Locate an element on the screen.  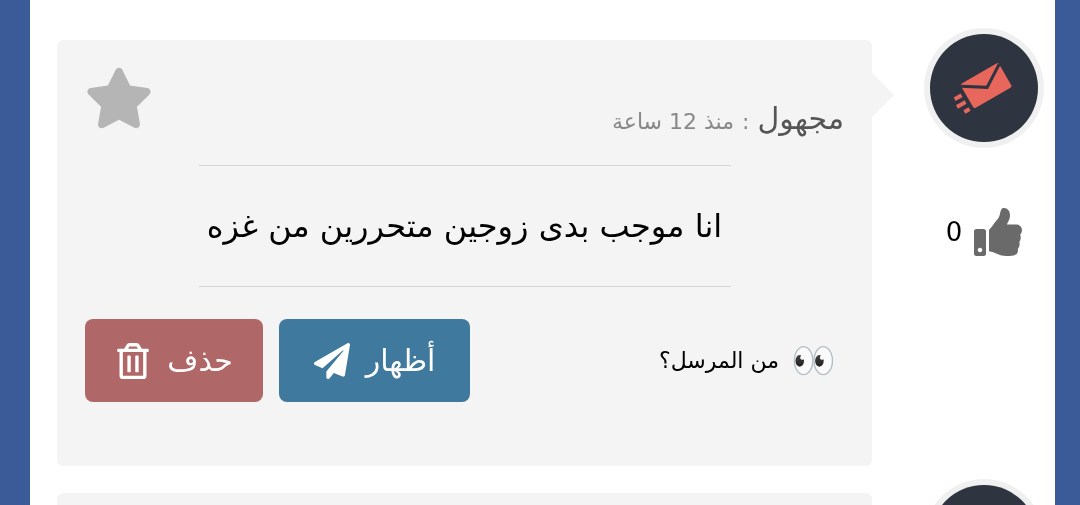
sender-question: من المرسل؟ is located at coordinates (719, 361).